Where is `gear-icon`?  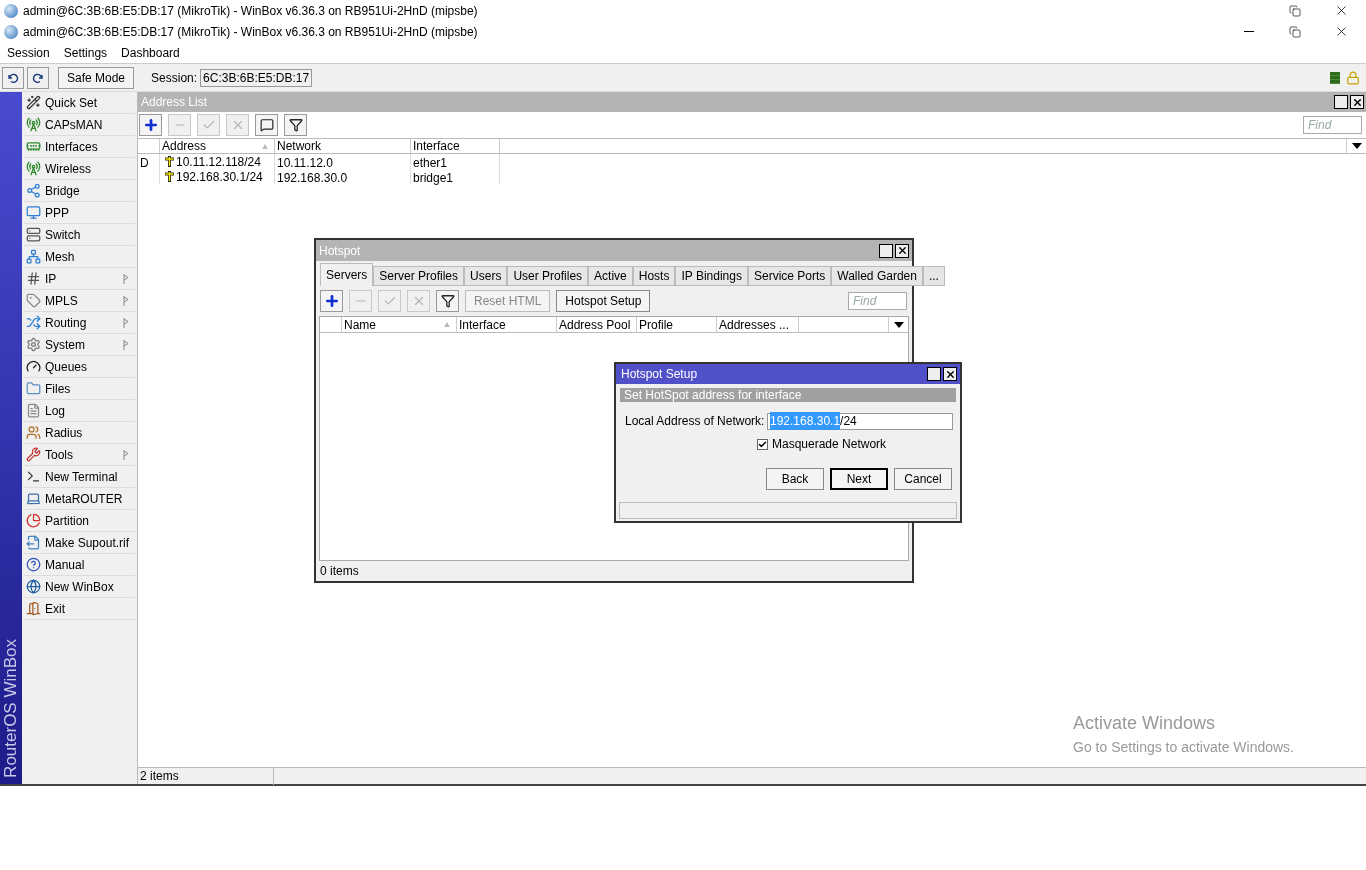
gear-icon is located at coordinates (33, 344).